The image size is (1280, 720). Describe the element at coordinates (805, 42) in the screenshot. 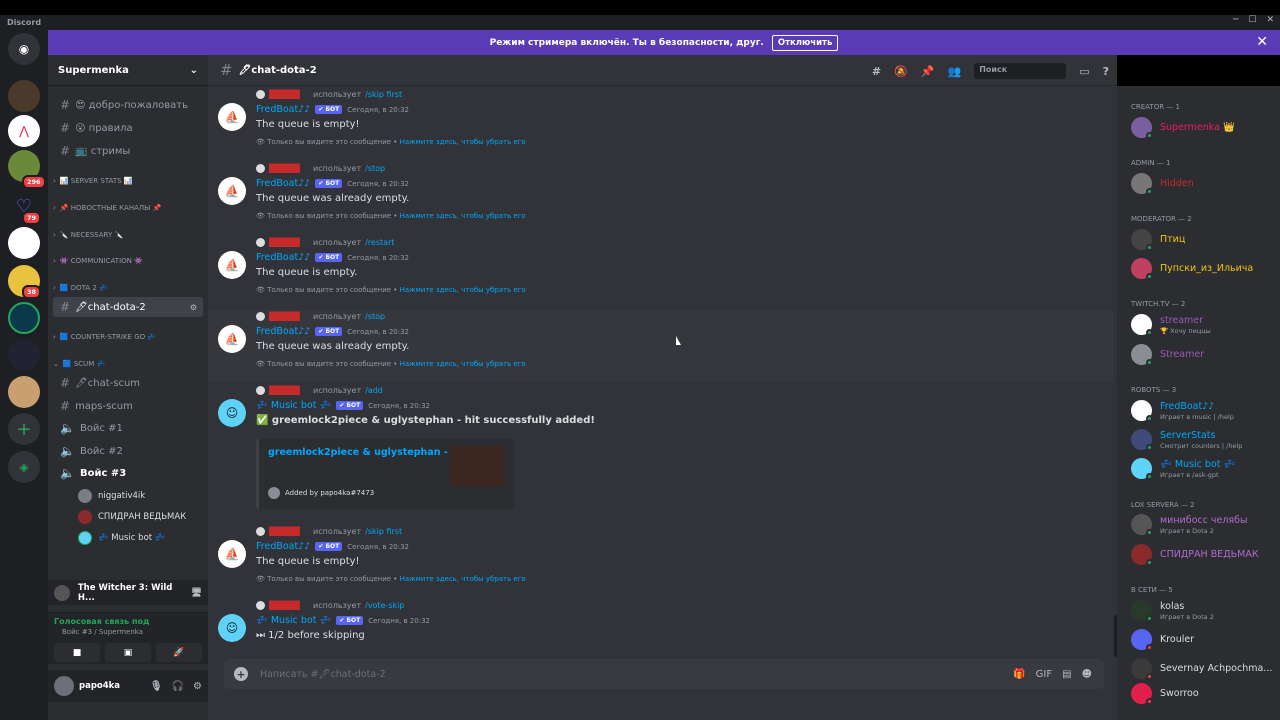

I see `disable-streamer-button: Отключить` at that location.